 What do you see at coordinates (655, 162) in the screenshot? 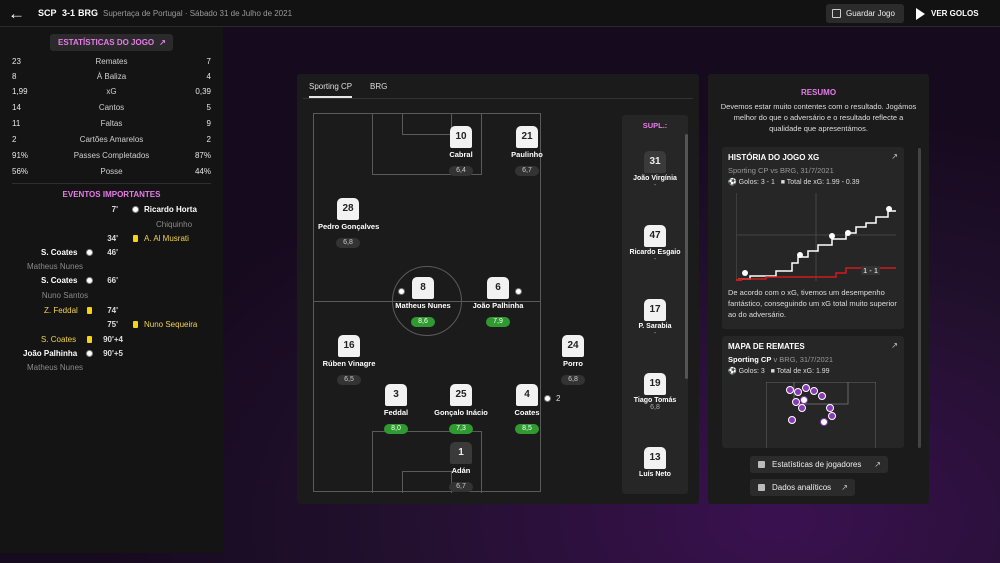
I see `shirt-icon: 31` at bounding box center [655, 162].